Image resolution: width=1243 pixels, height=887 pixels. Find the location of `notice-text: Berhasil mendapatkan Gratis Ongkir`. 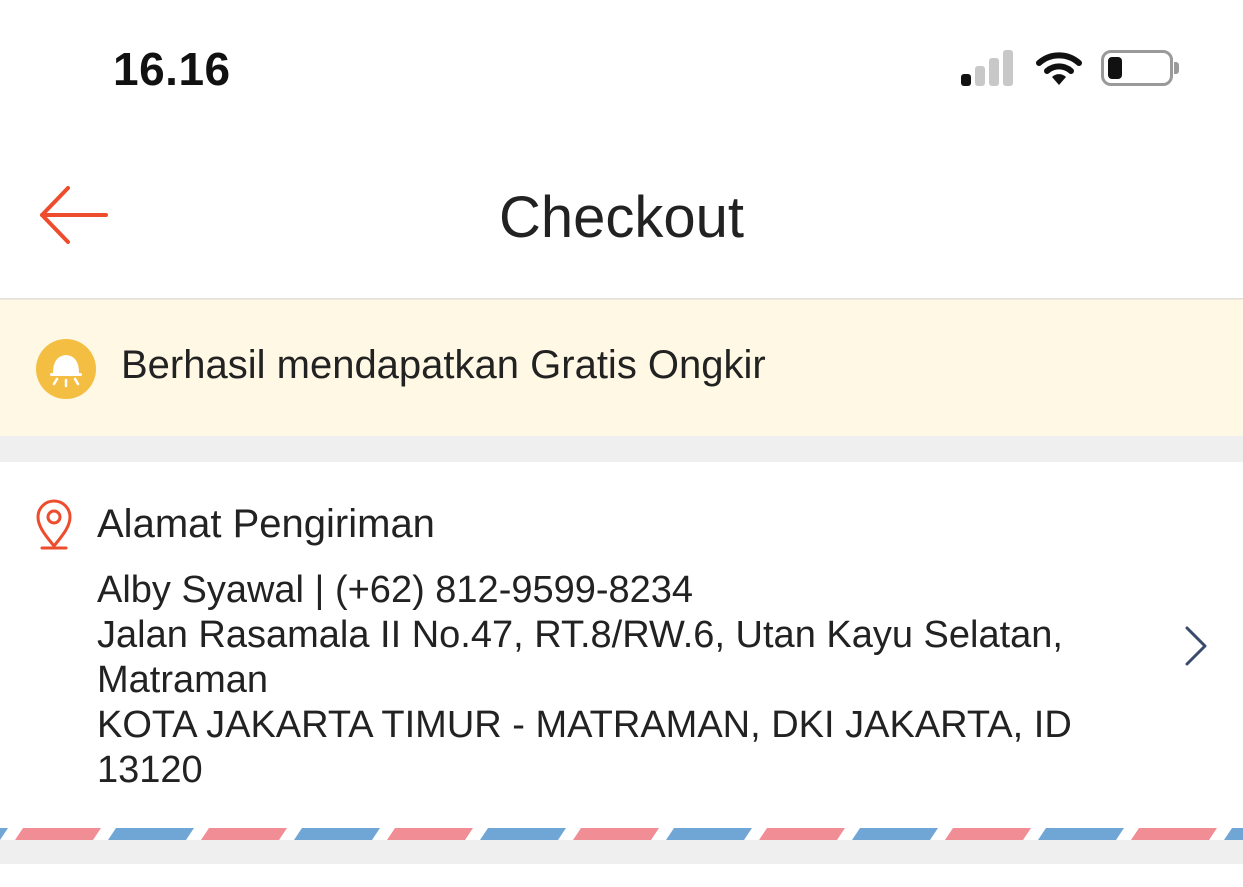

notice-text: Berhasil mendapatkan Gratis Ongkir is located at coordinates (443, 365).